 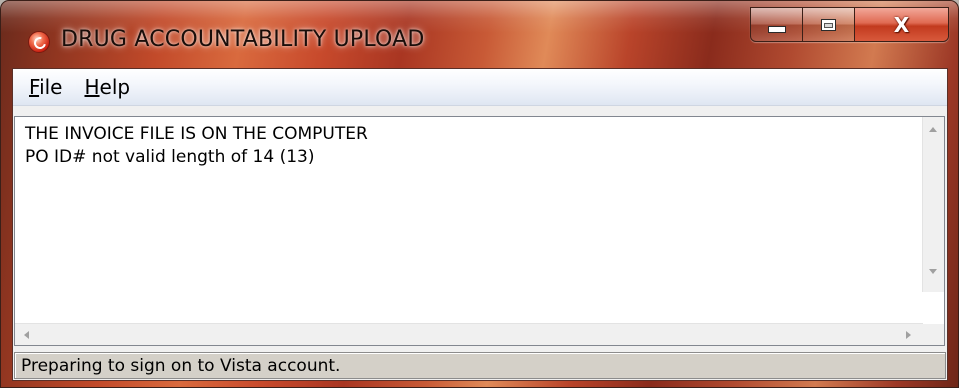 I want to click on menu-file-accel: F, so click(x=34, y=87).